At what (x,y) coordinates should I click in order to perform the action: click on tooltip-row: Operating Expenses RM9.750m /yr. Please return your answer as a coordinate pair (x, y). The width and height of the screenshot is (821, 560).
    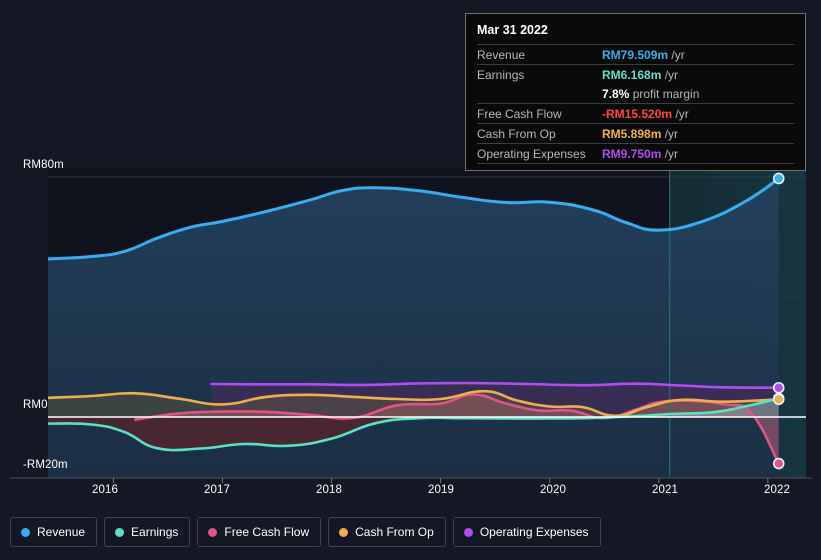
    Looking at the image, I should click on (635, 153).